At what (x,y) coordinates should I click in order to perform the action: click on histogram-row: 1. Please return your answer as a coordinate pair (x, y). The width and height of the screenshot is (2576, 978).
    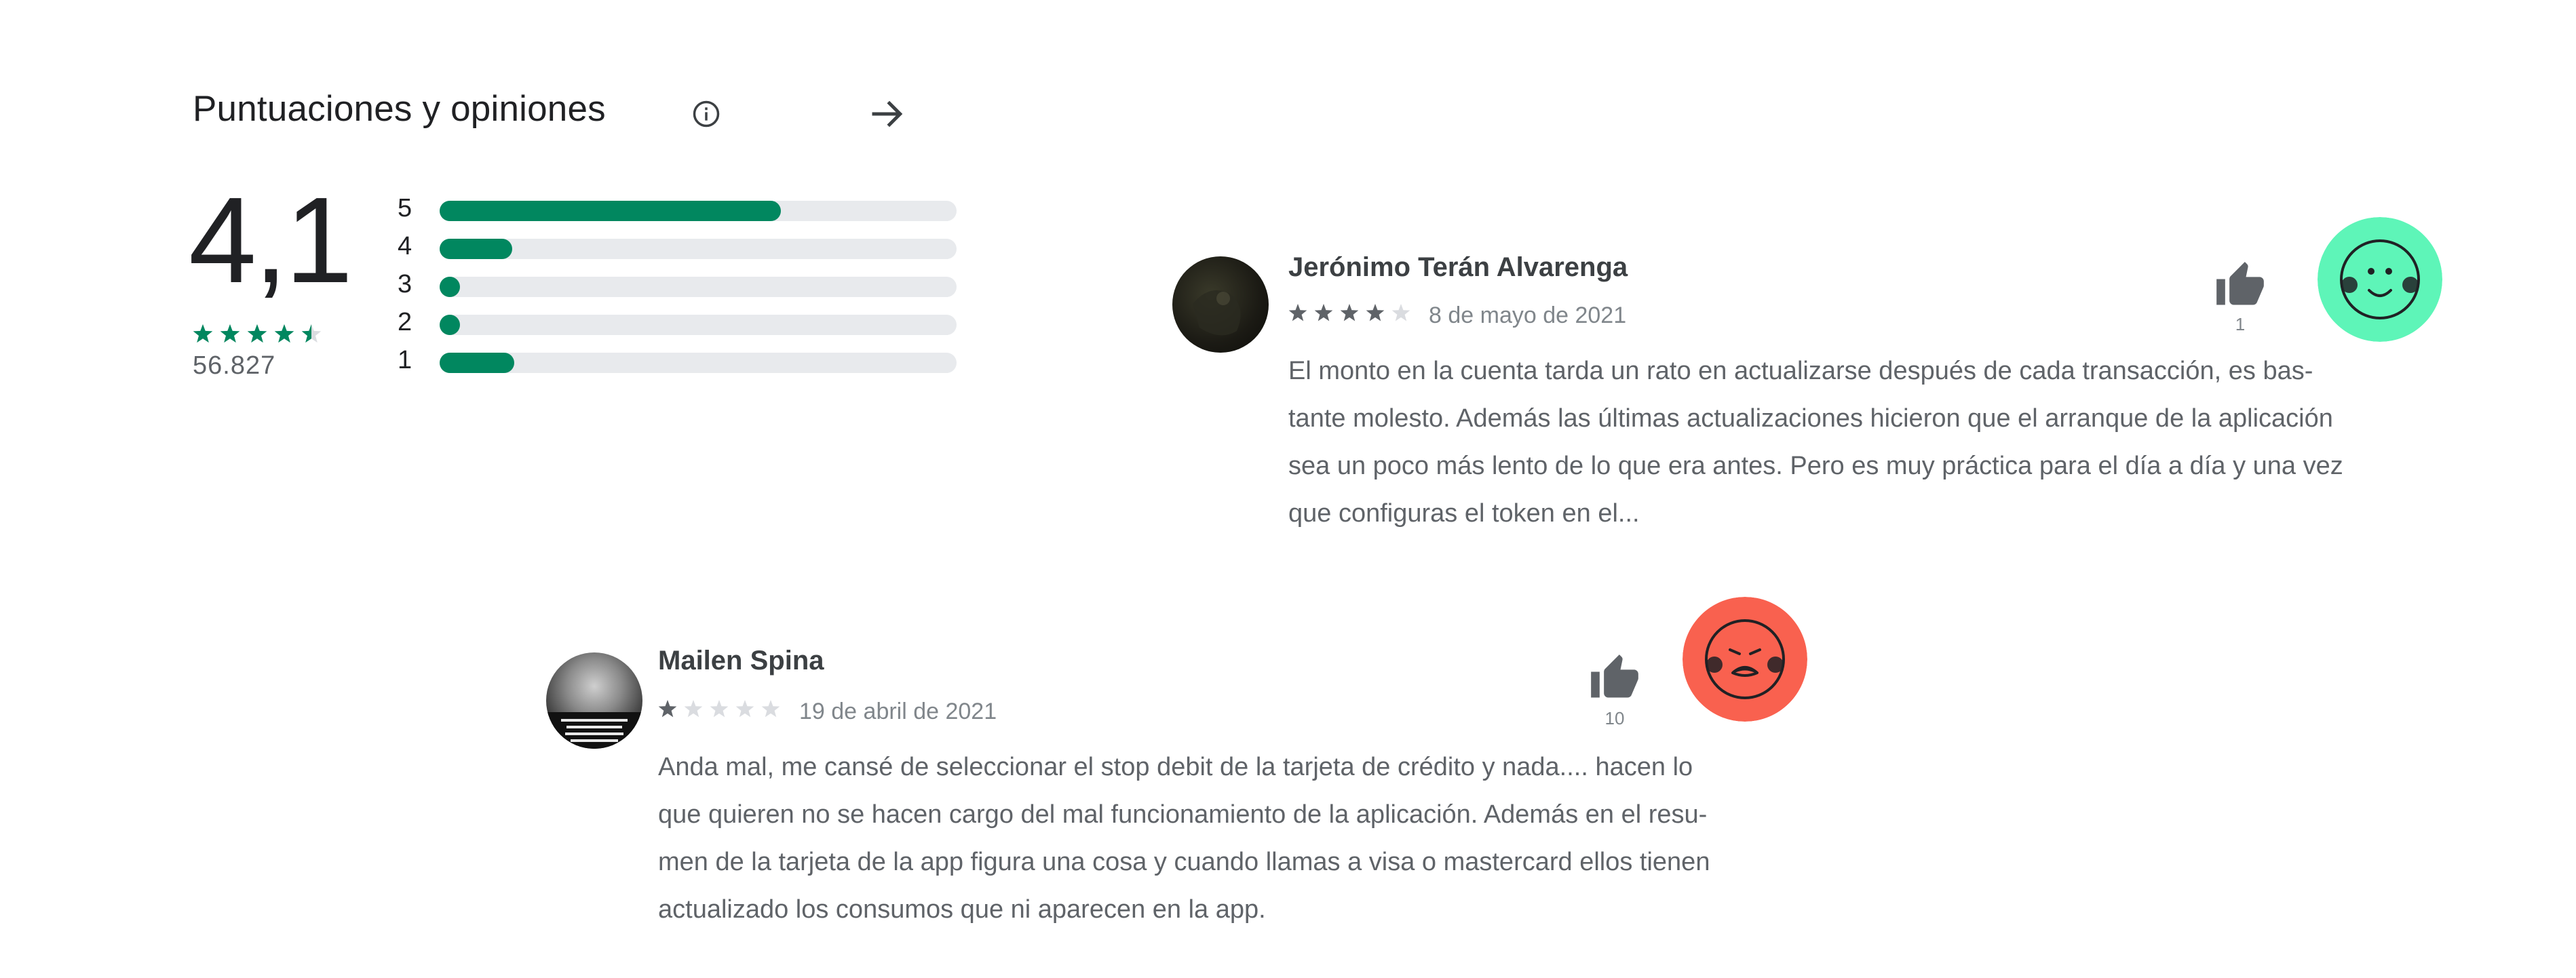
    Looking at the image, I should click on (677, 362).